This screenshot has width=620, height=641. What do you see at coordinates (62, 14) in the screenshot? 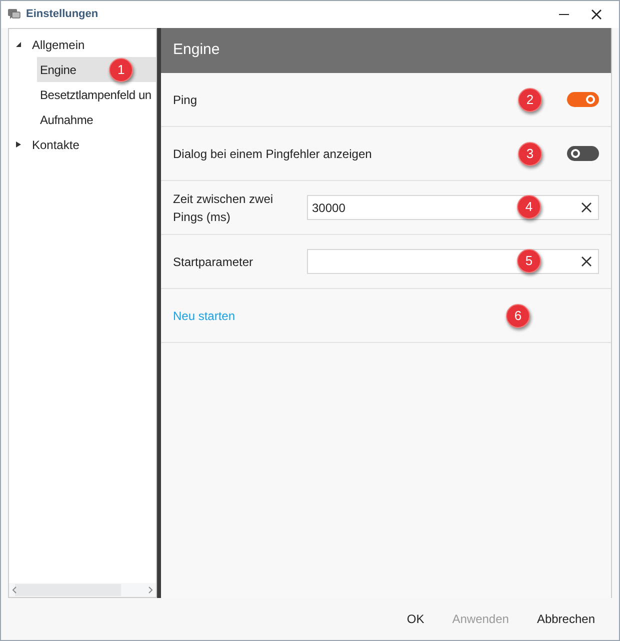
I see `window-title: Einstellungen` at bounding box center [62, 14].